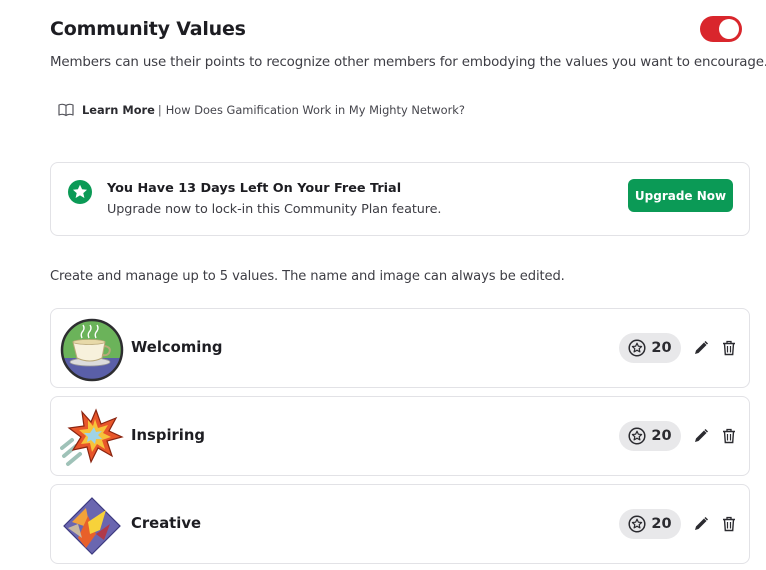 The image size is (766, 570). Describe the element at coordinates (118, 110) in the screenshot. I see `learn-more-link: Learn More` at that location.